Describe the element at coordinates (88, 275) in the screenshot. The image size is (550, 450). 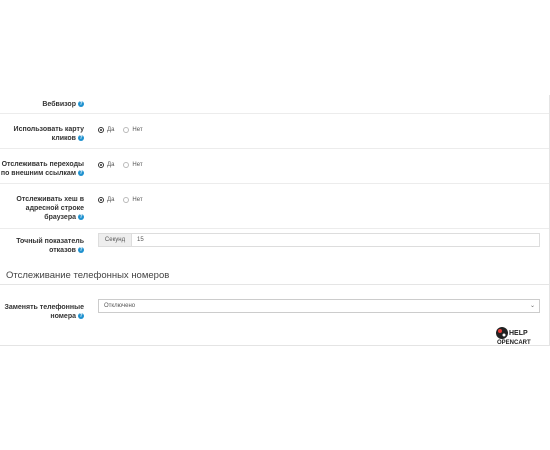
I see `phone-section-title: Отслеживание телефонных номеров` at that location.